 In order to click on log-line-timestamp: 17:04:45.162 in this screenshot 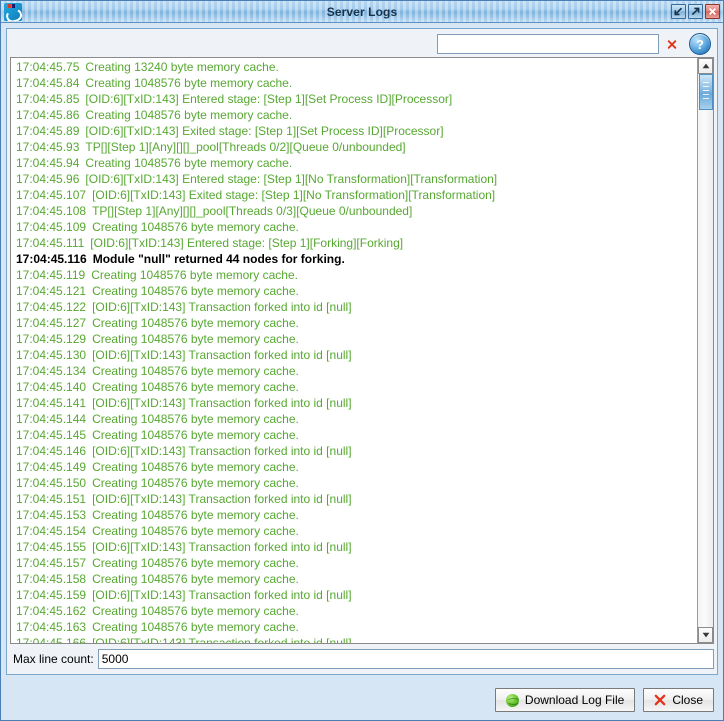, I will do `click(51, 611)`.